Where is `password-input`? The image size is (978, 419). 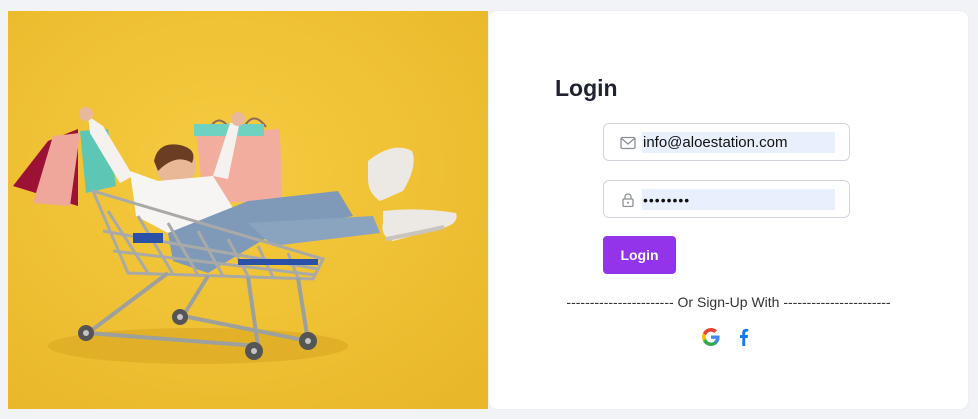 password-input is located at coordinates (738, 199).